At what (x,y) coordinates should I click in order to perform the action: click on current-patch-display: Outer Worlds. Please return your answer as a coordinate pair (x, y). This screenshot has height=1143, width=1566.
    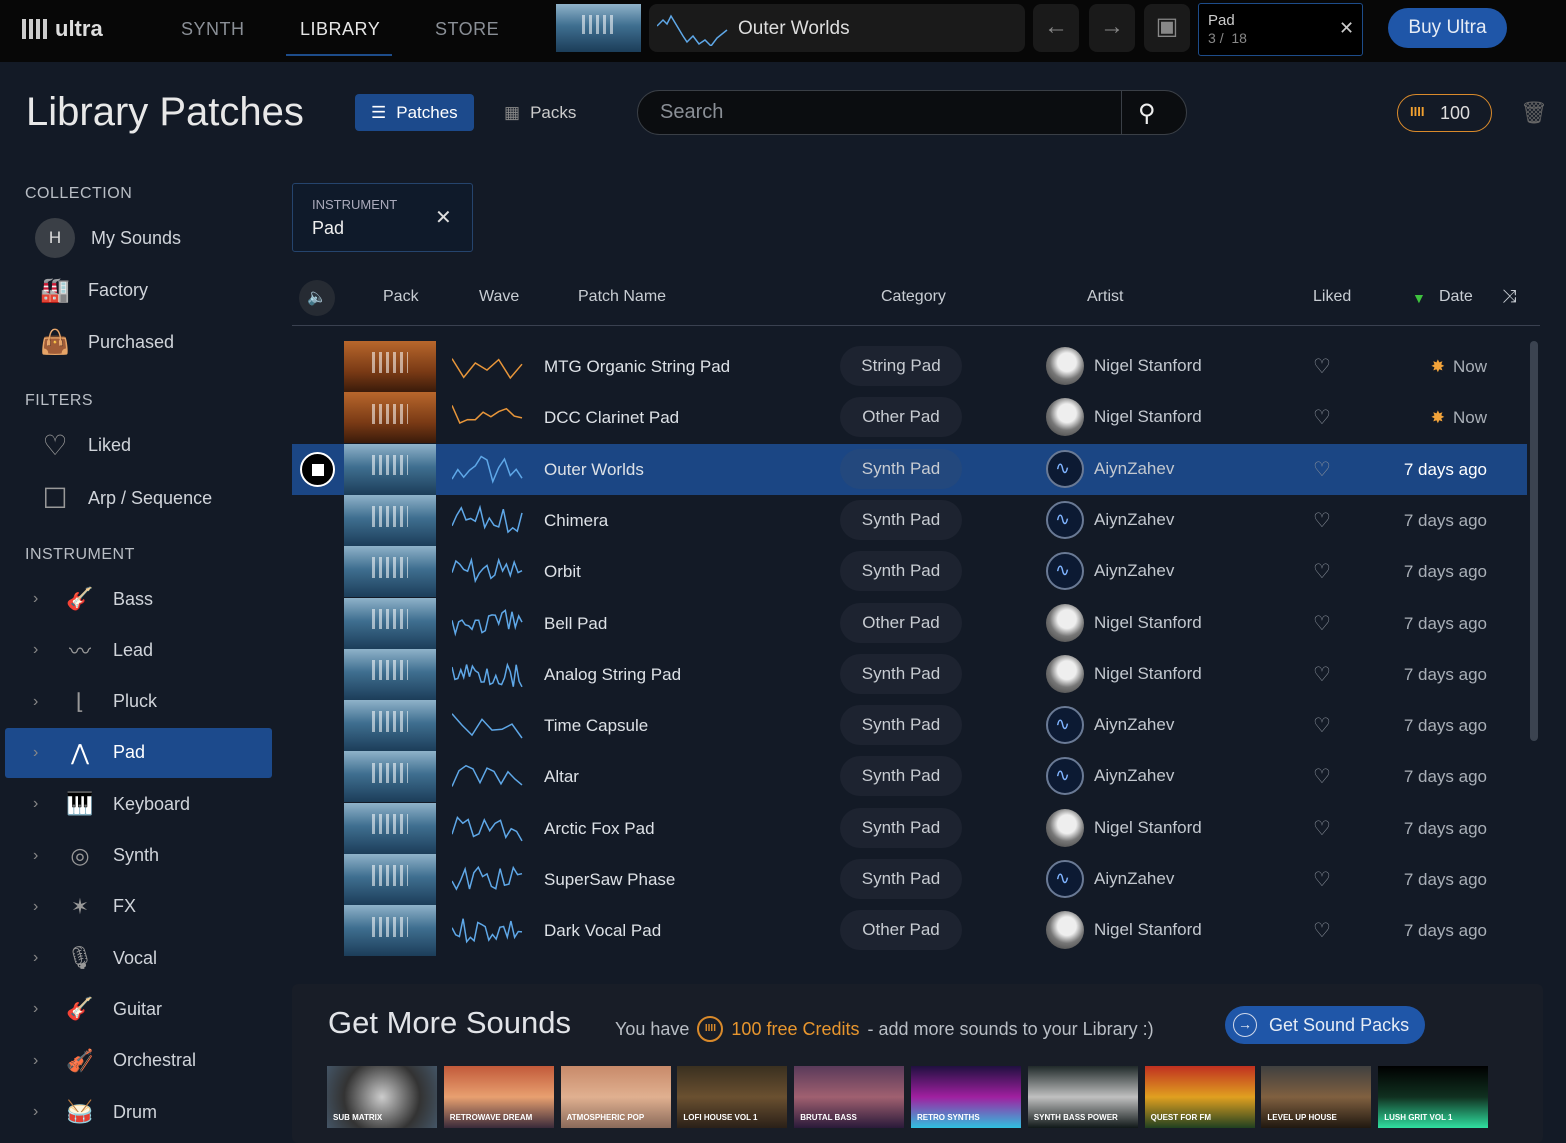
    Looking at the image, I should click on (837, 28).